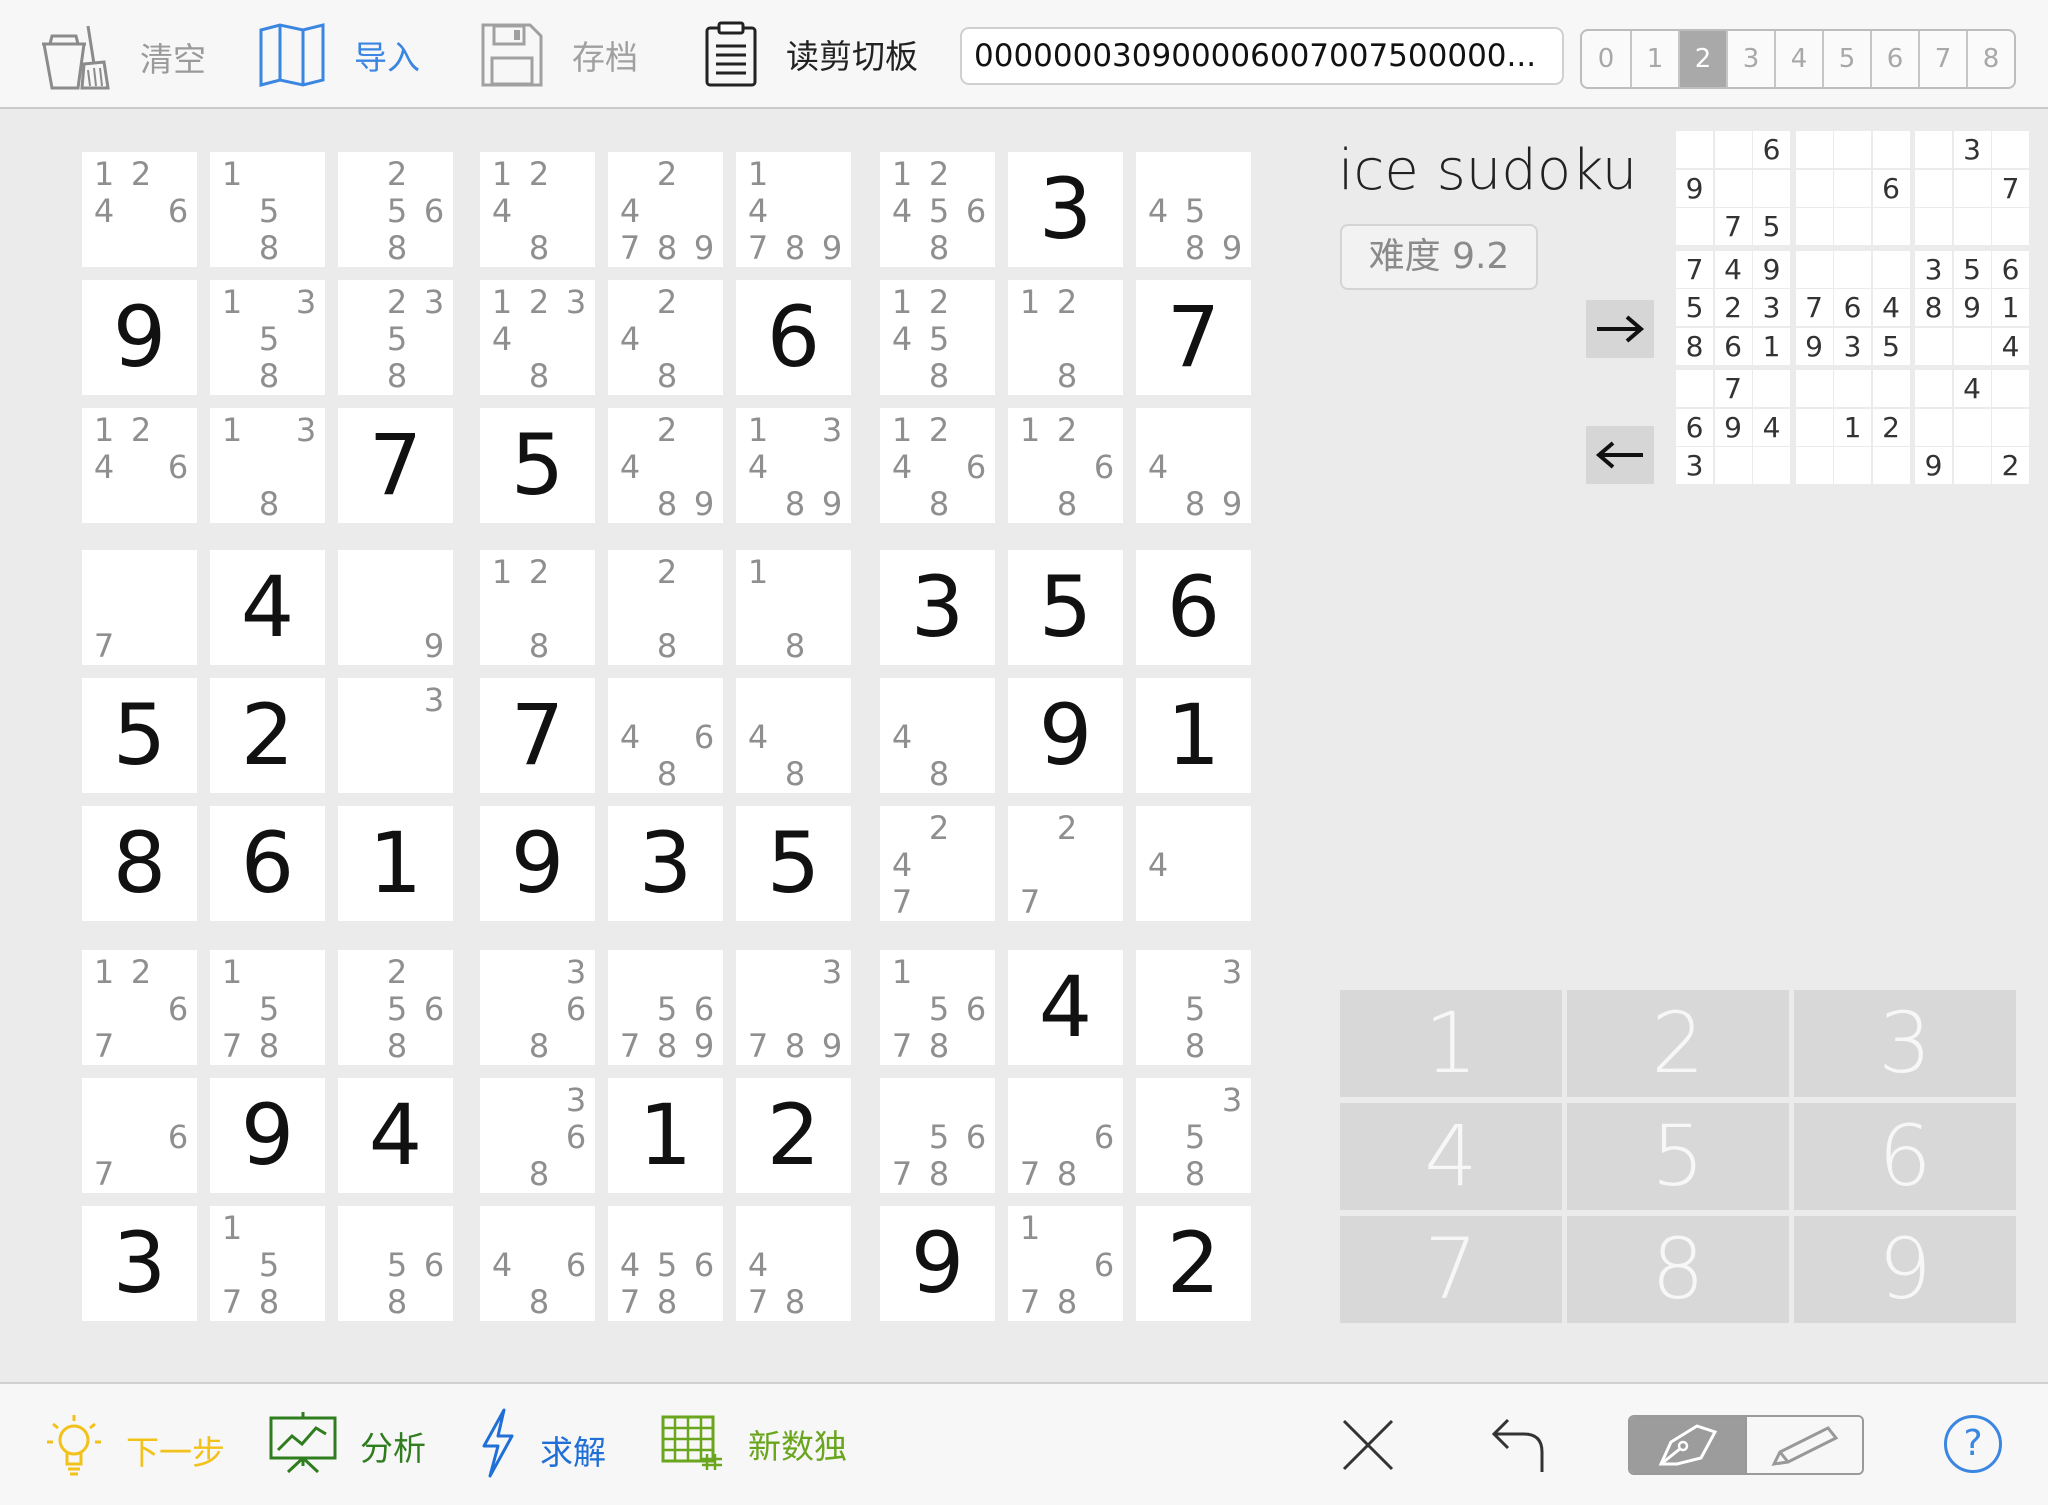 Image resolution: width=2048 pixels, height=1505 pixels. Describe the element at coordinates (793, 735) in the screenshot. I see `sudoku-cell: 48` at that location.